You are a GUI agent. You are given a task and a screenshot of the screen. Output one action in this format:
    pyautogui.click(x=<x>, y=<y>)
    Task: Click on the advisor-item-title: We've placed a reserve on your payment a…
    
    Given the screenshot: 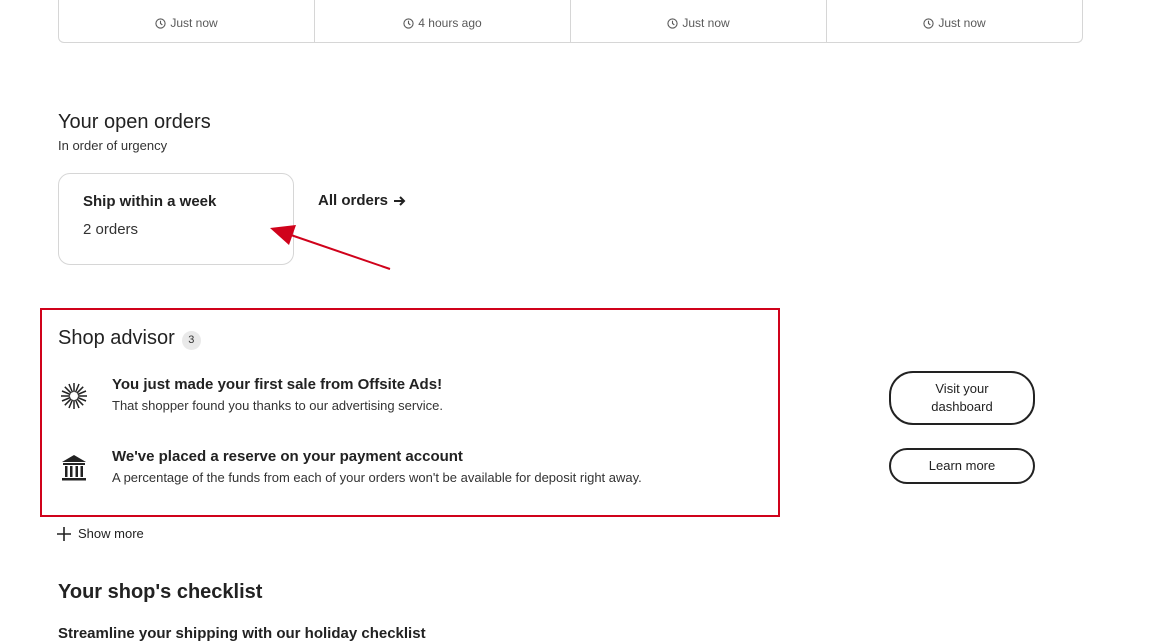 What is the action you would take?
    pyautogui.click(x=287, y=456)
    